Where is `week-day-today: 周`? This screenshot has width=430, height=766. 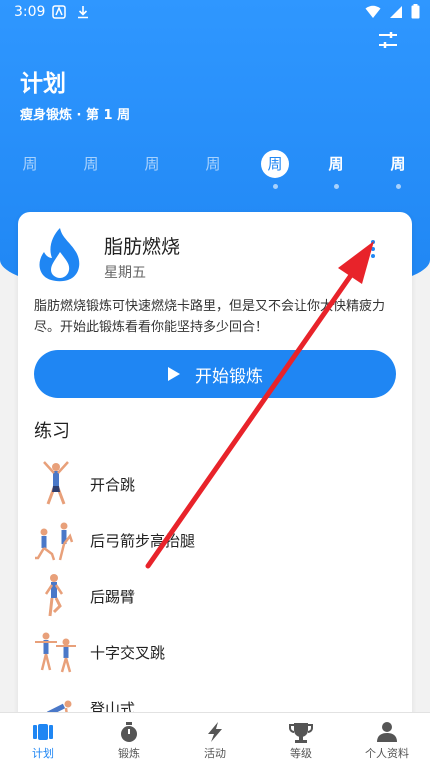
week-day-today: 周 is located at coordinates (275, 169).